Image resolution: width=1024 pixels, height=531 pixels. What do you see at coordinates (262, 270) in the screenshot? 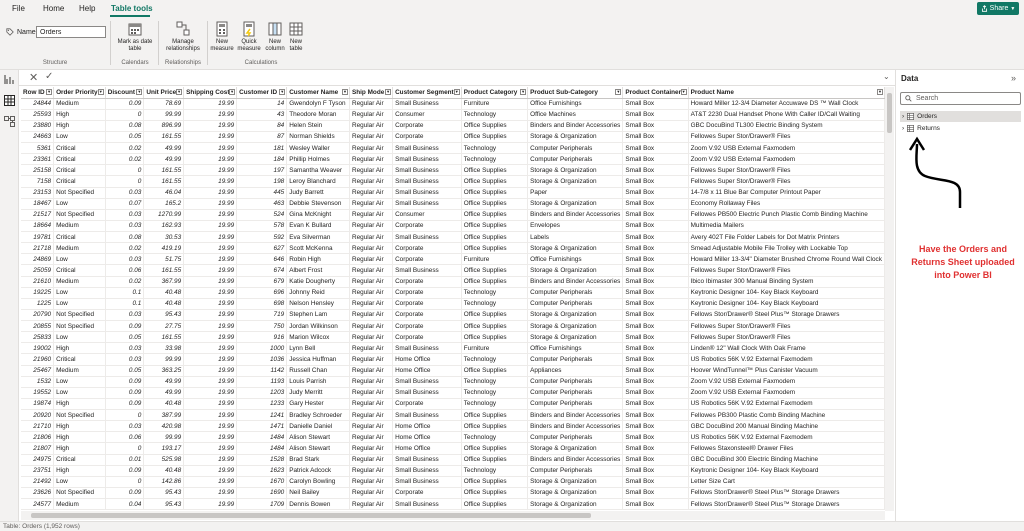
I see `table-cell: 674` at bounding box center [262, 270].